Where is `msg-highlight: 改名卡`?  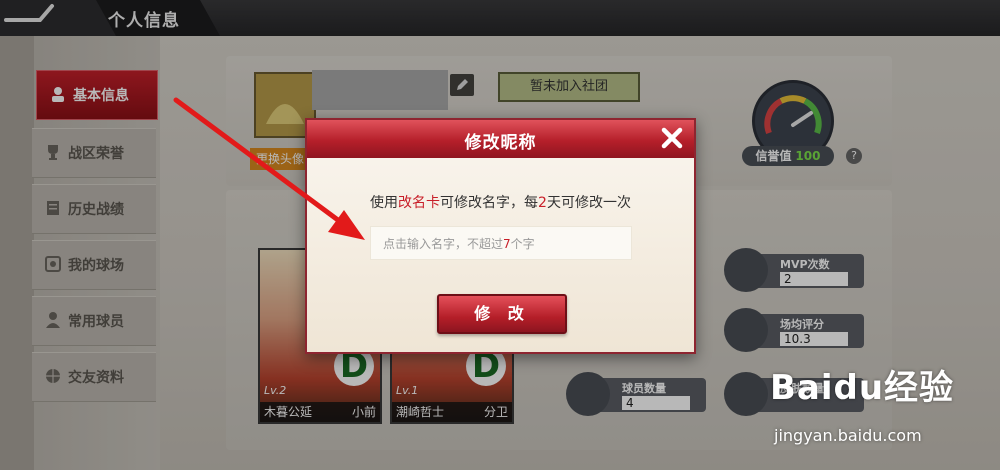
msg-highlight: 改名卡 is located at coordinates (419, 203).